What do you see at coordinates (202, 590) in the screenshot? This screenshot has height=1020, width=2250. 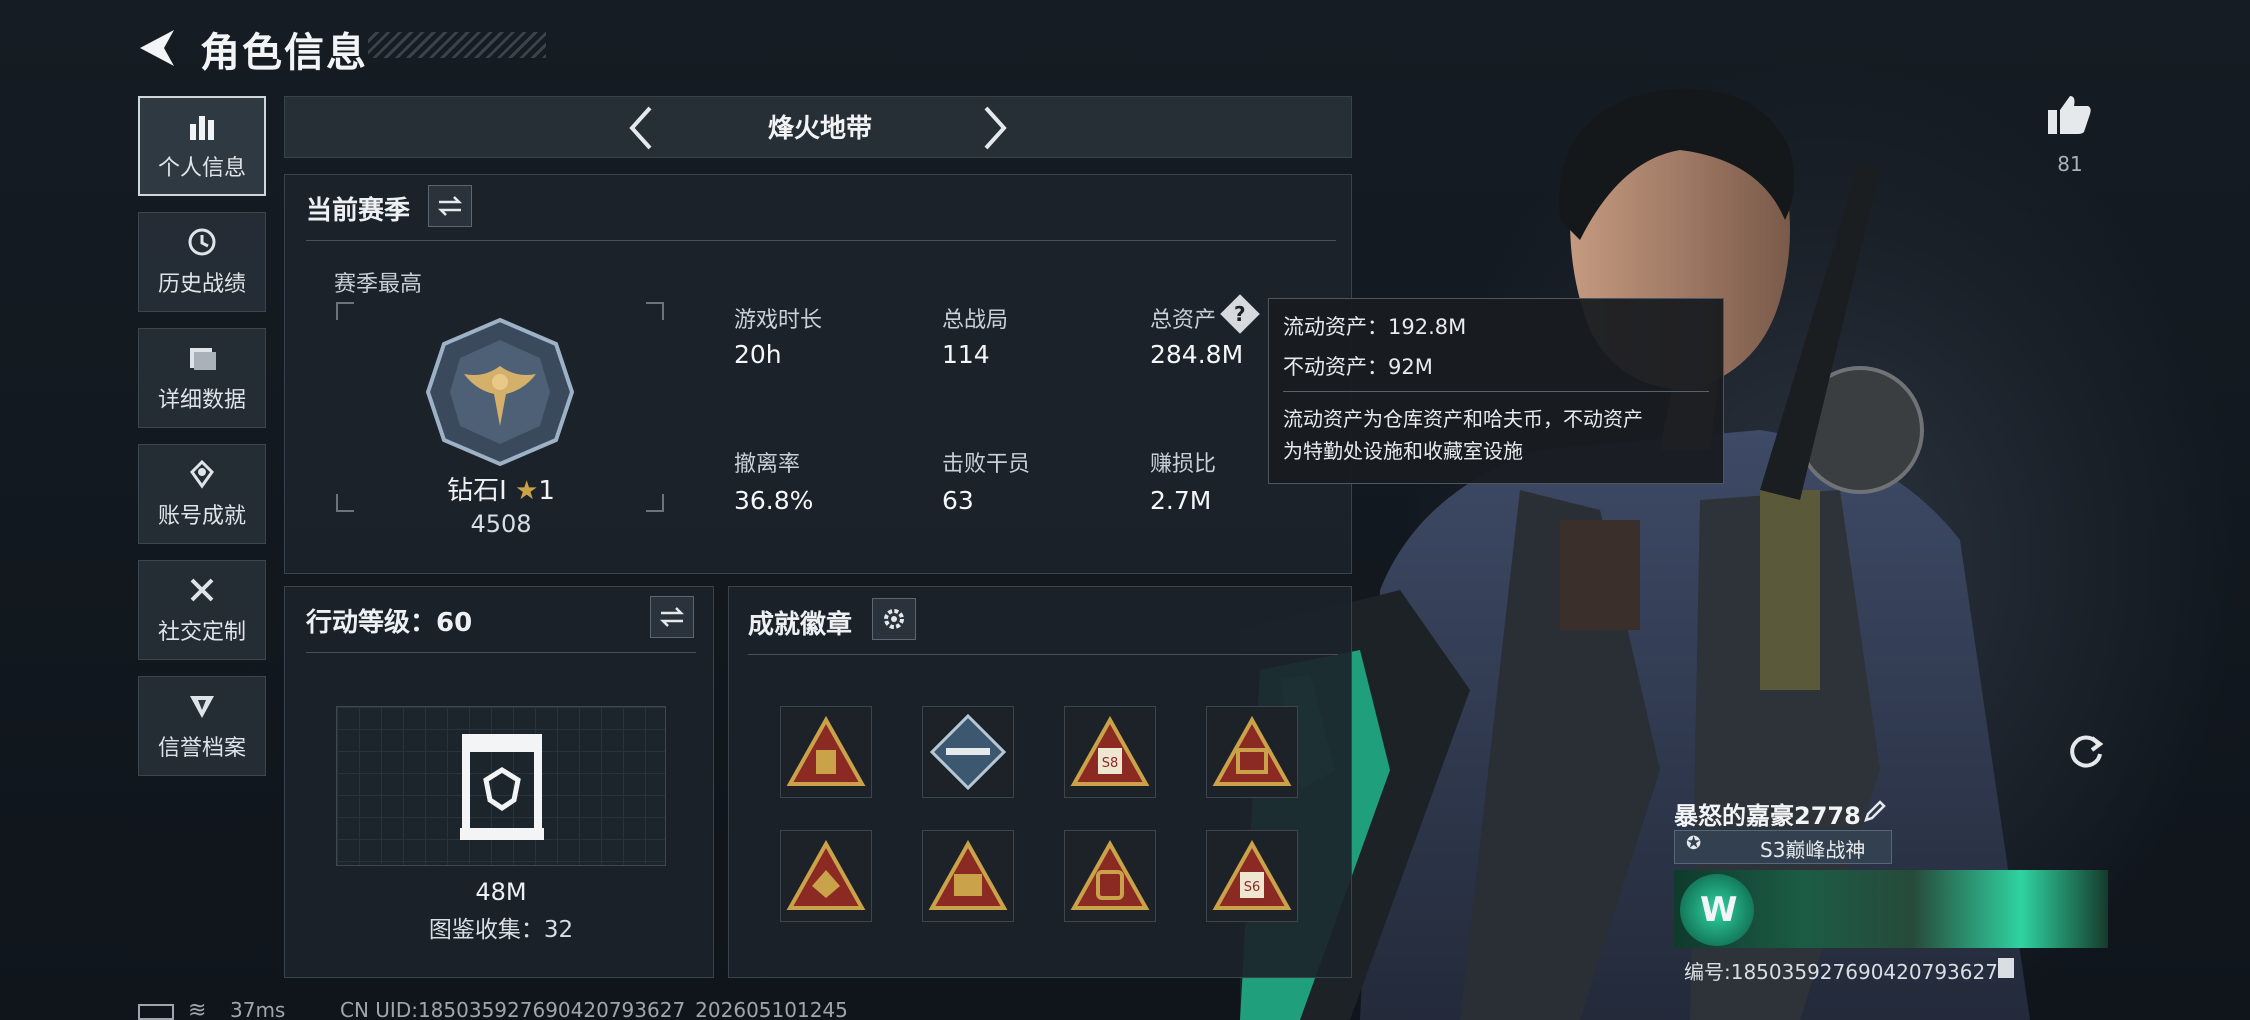 I see `tools-icon` at bounding box center [202, 590].